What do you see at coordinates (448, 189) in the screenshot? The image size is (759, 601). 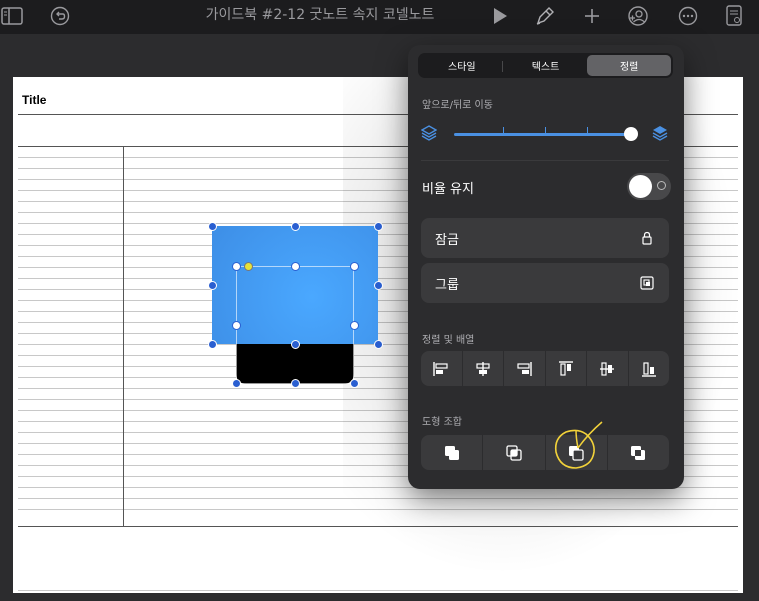 I see `aspect-ratio-label: 비율 유지` at bounding box center [448, 189].